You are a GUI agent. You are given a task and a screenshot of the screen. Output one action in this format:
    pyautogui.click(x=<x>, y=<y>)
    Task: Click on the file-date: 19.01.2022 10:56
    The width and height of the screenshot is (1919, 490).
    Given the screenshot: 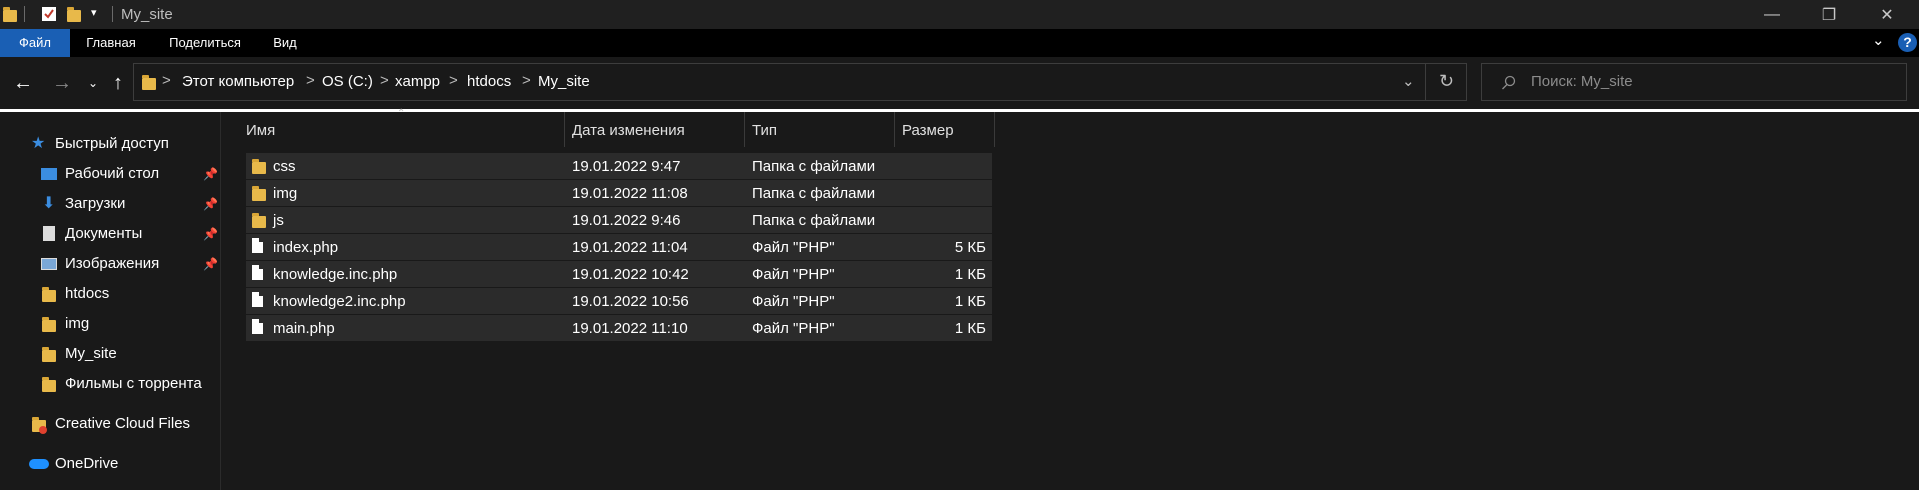 What is the action you would take?
    pyautogui.click(x=630, y=301)
    